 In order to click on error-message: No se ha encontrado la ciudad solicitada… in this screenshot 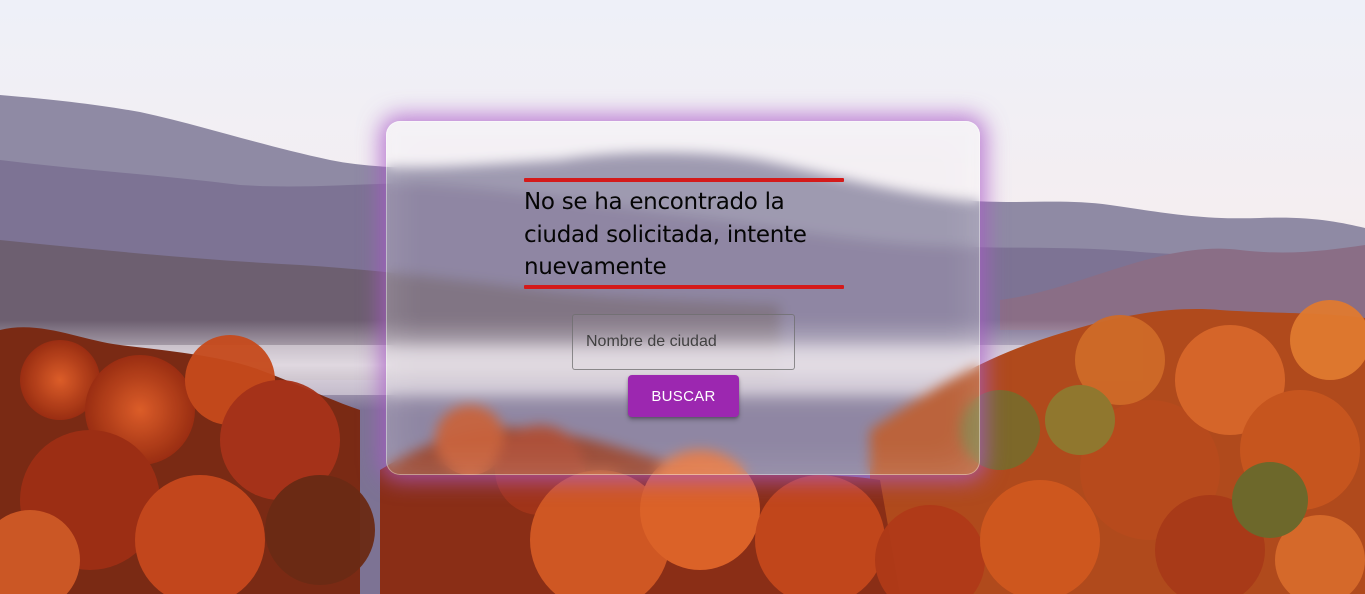, I will do `click(665, 234)`.